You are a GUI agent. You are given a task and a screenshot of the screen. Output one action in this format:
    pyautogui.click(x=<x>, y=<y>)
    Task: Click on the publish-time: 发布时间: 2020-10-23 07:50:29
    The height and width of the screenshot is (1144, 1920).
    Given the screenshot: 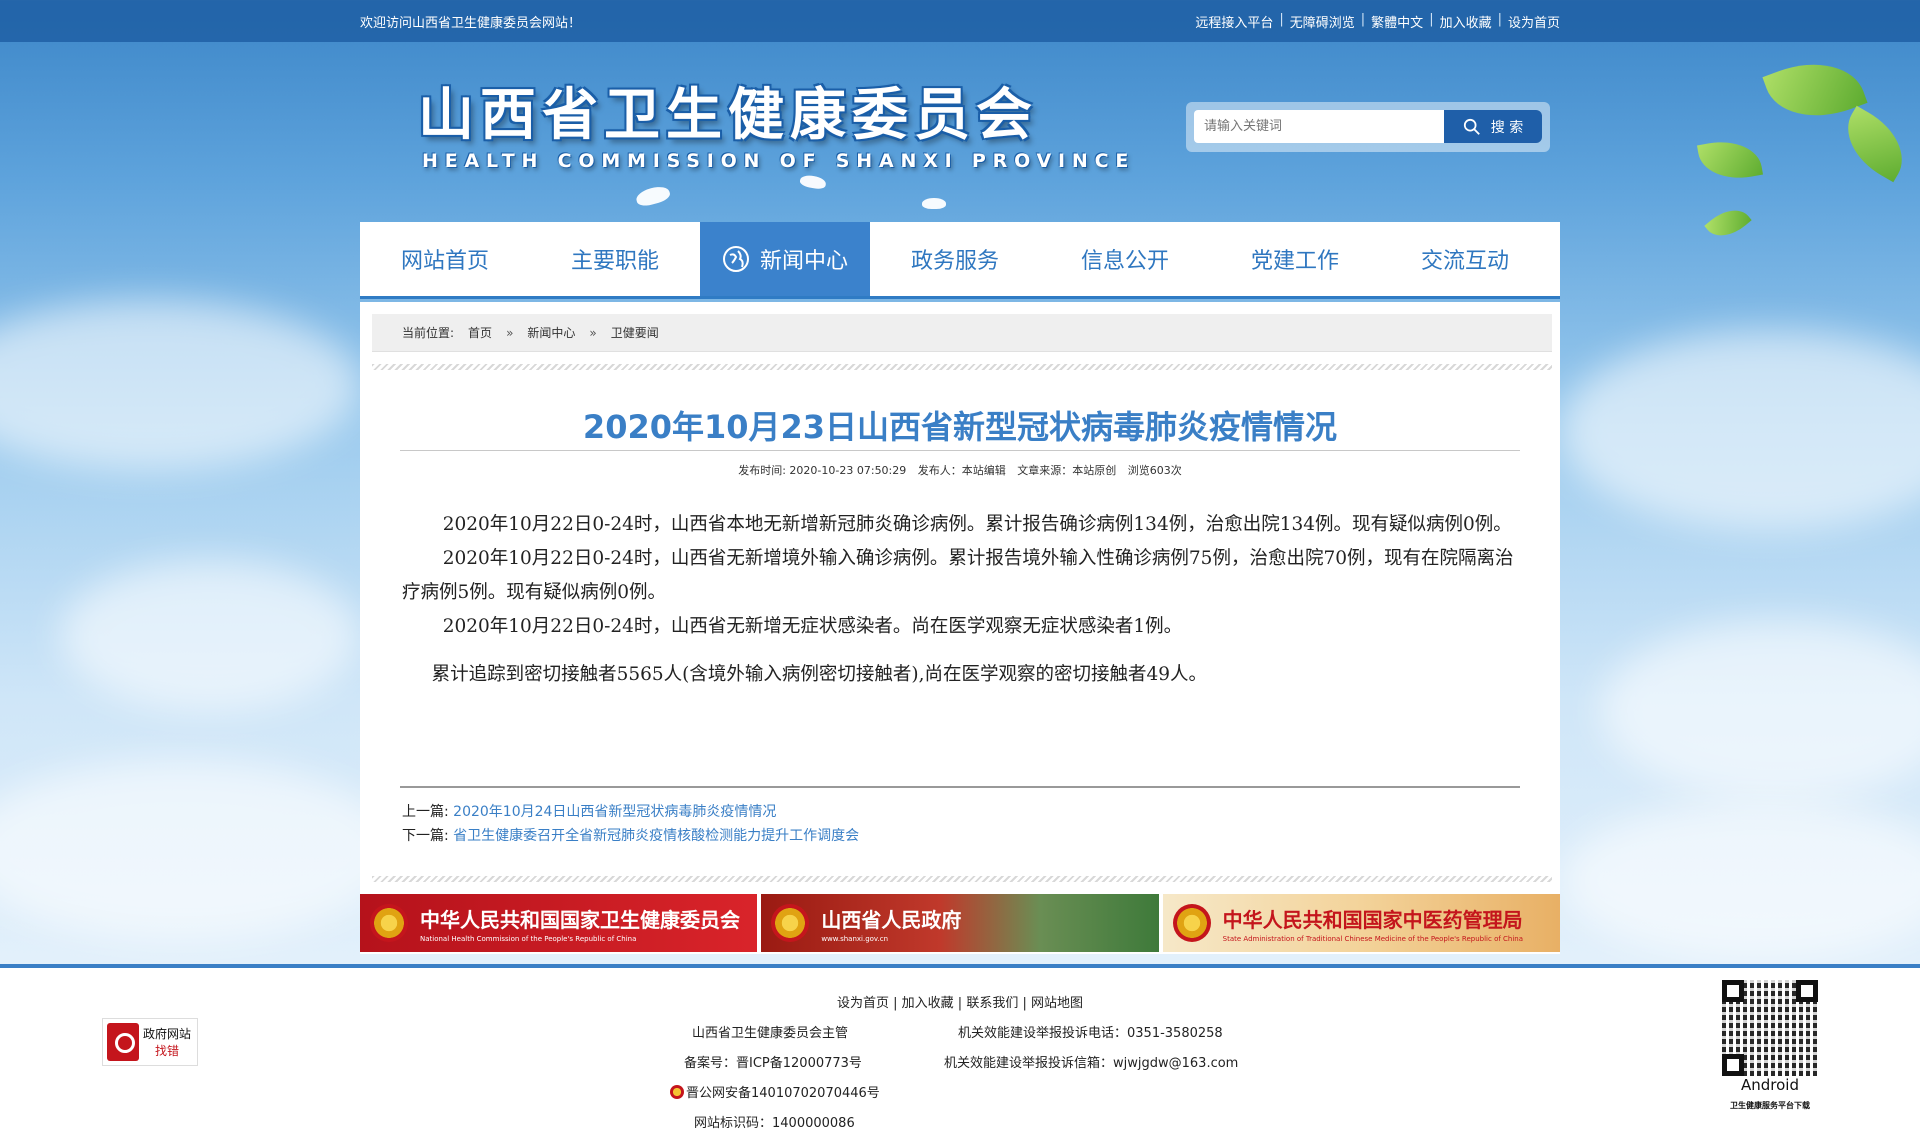 What is the action you would take?
    pyautogui.click(x=822, y=470)
    